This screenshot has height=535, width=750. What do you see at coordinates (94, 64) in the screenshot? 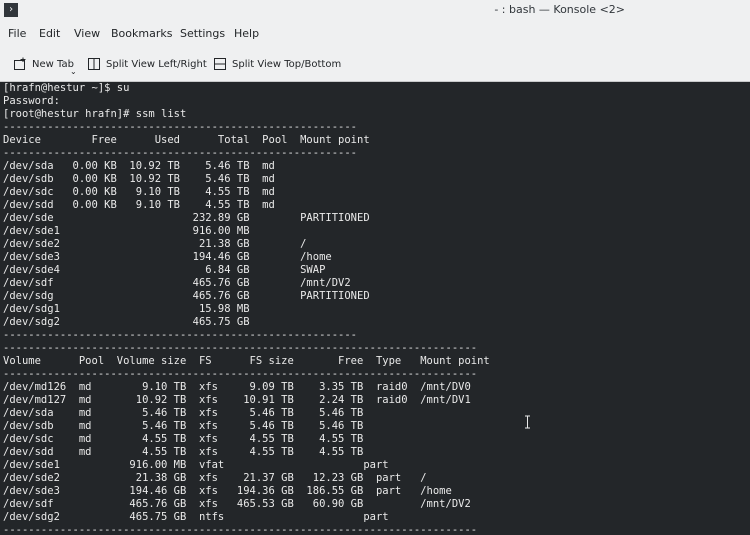
I see `split-left-right-icon` at bounding box center [94, 64].